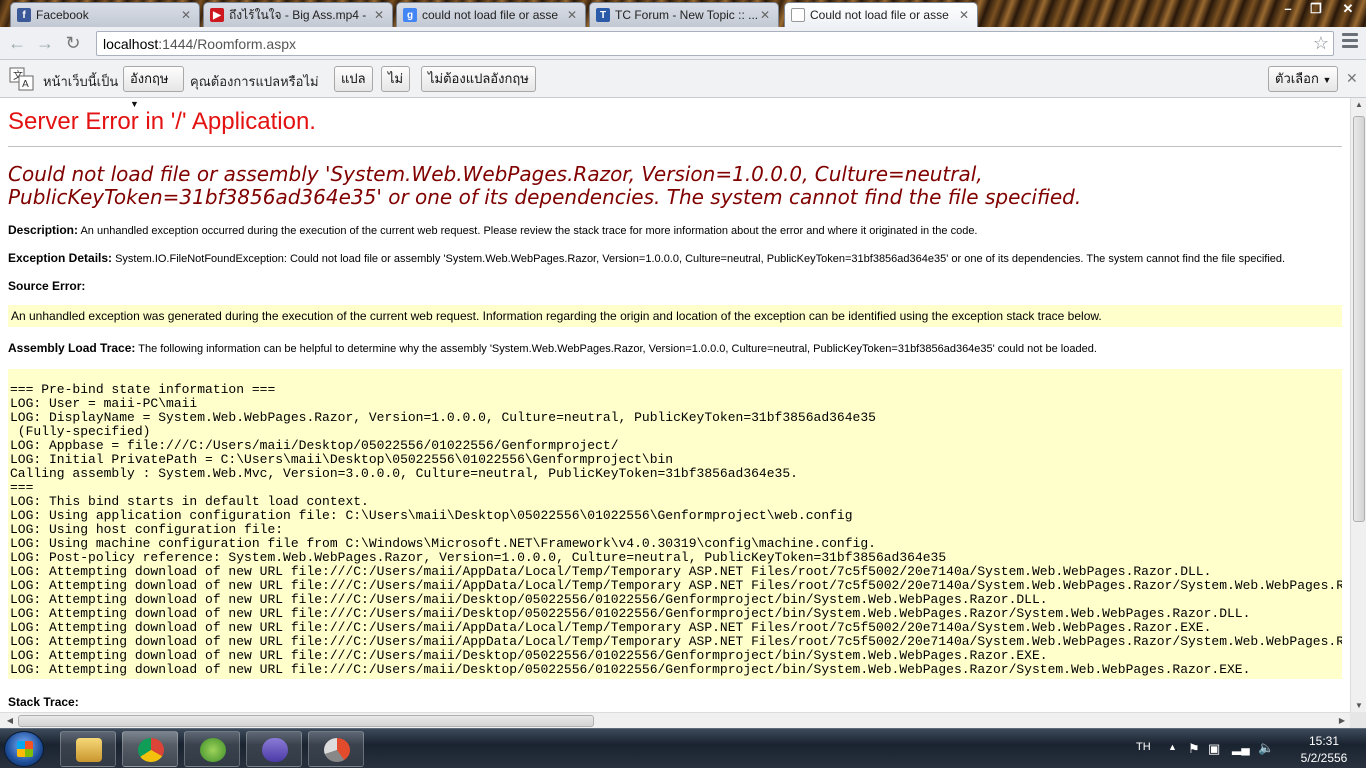 The width and height of the screenshot is (1366, 768). Describe the element at coordinates (254, 81) in the screenshot. I see `translate-question: คุณต้องการแปลหรือไม่` at that location.